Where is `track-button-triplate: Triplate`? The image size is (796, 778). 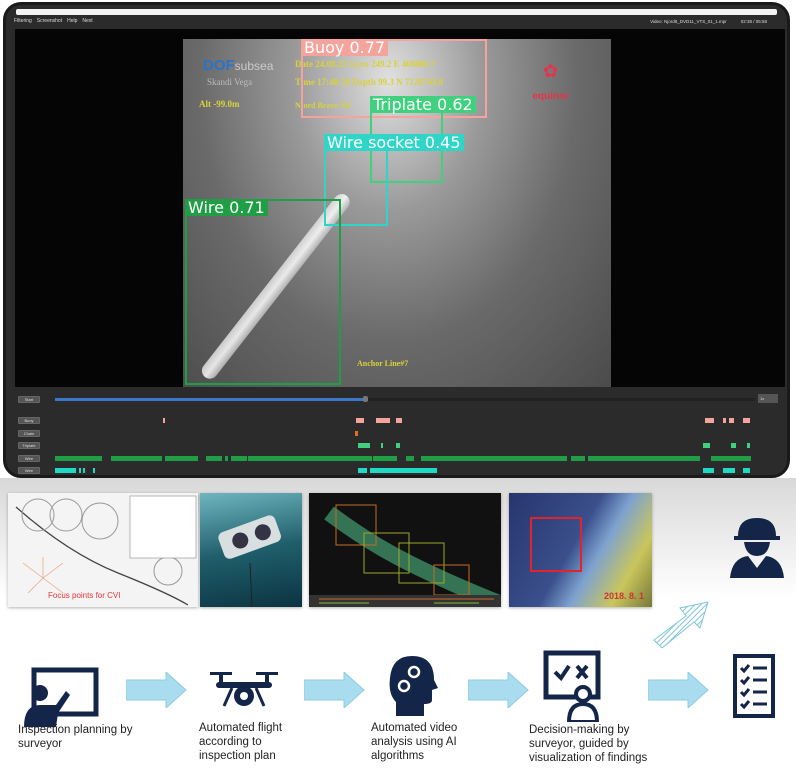 track-button-triplate: Triplate is located at coordinates (29, 445).